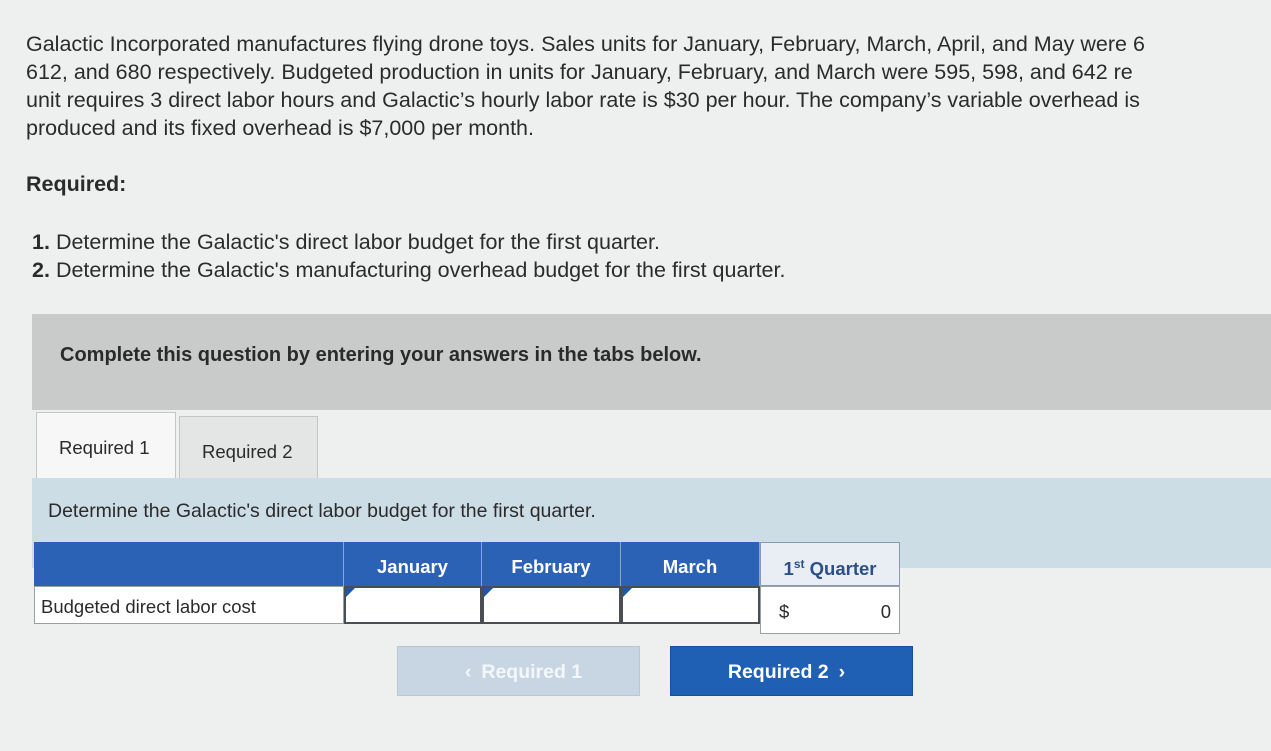  I want to click on list-item-number: 1., so click(41, 242).